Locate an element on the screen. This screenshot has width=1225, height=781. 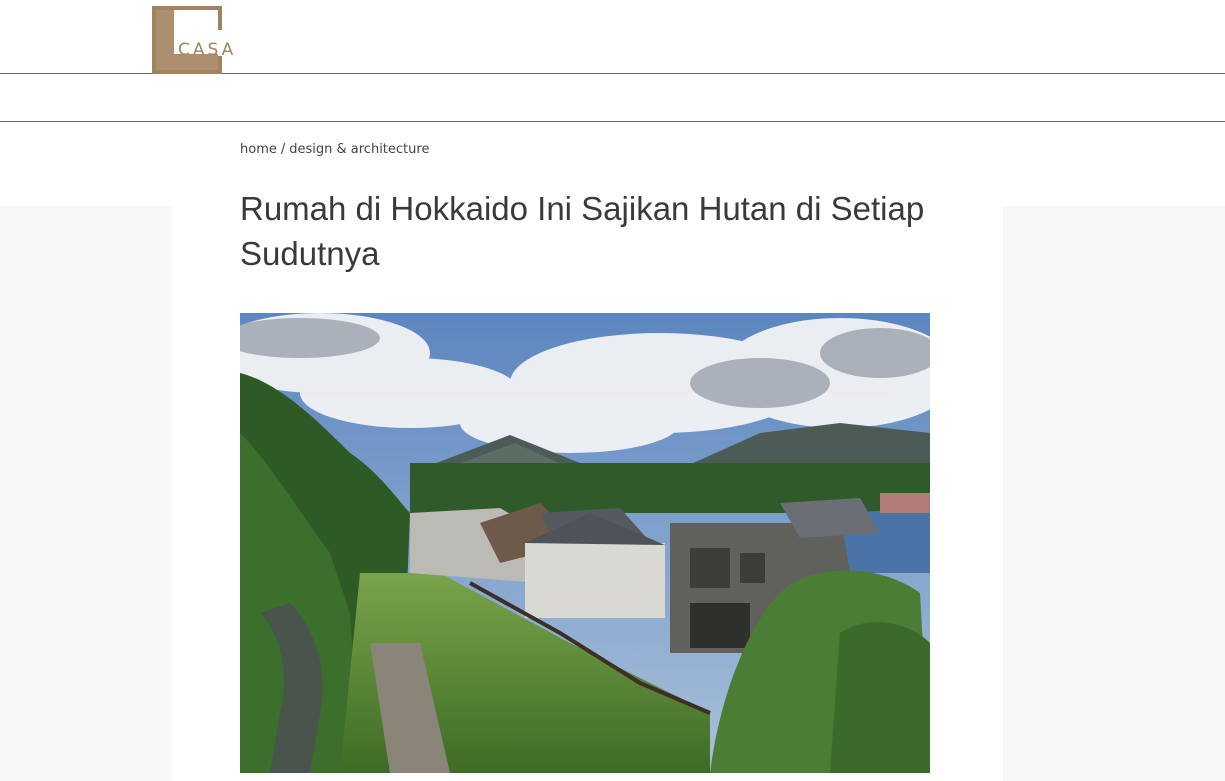
casa-logo: CASA is located at coordinates (198, 40).